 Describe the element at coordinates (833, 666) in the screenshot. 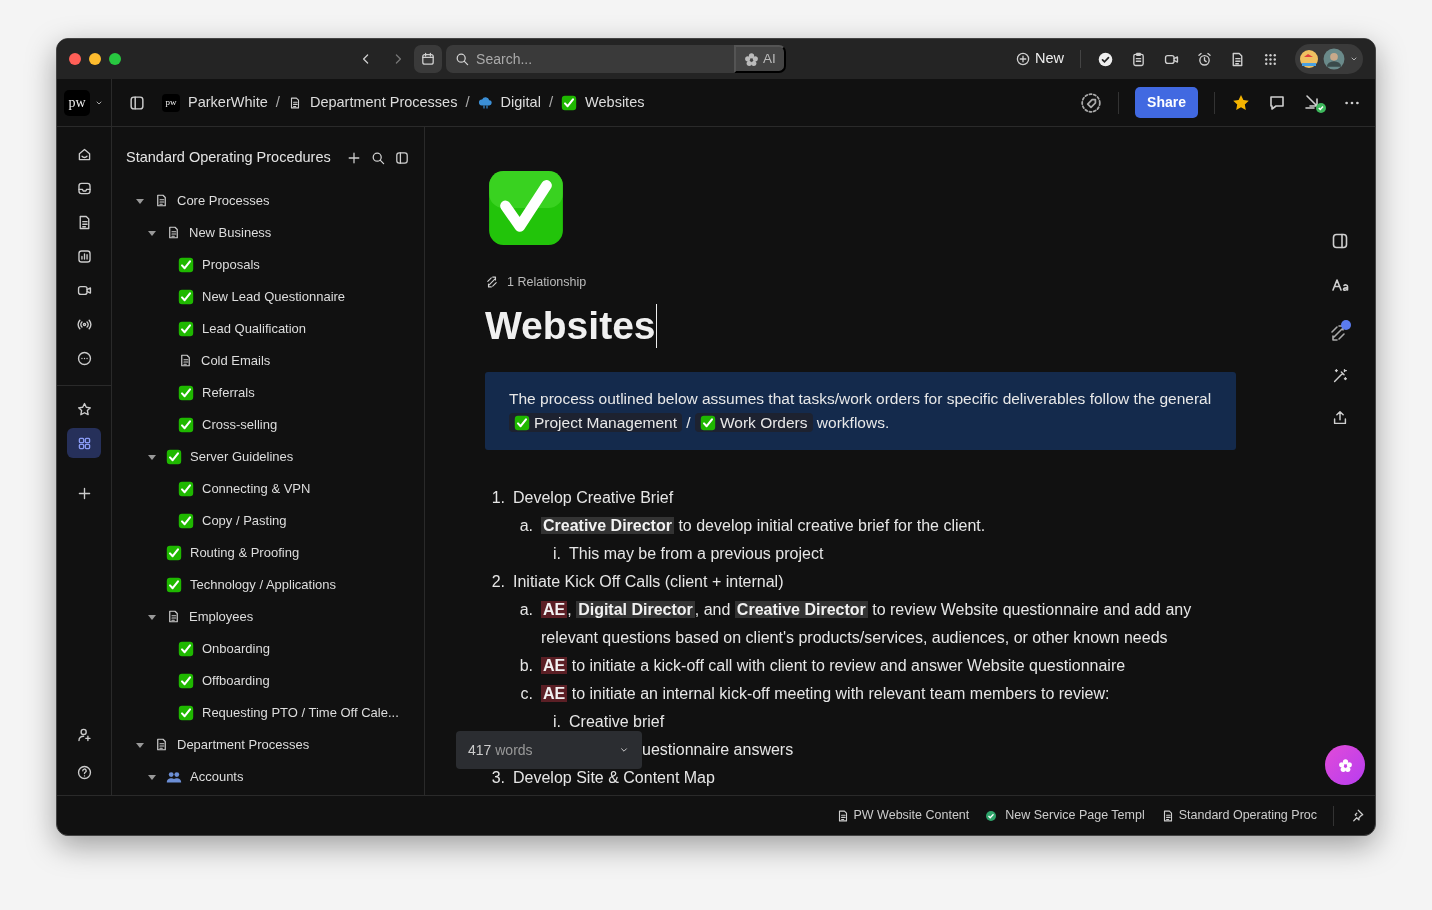

I see `list-item-text: AE to initiate a kick-off call with client to review and answer Website questionnaire` at that location.